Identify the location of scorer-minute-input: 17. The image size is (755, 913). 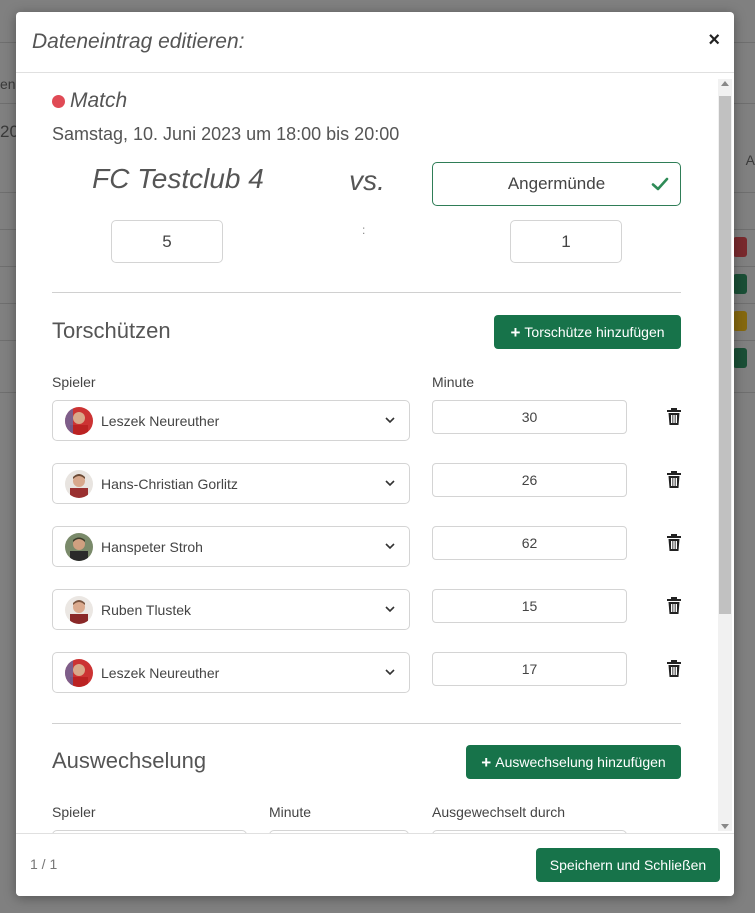
(529, 669).